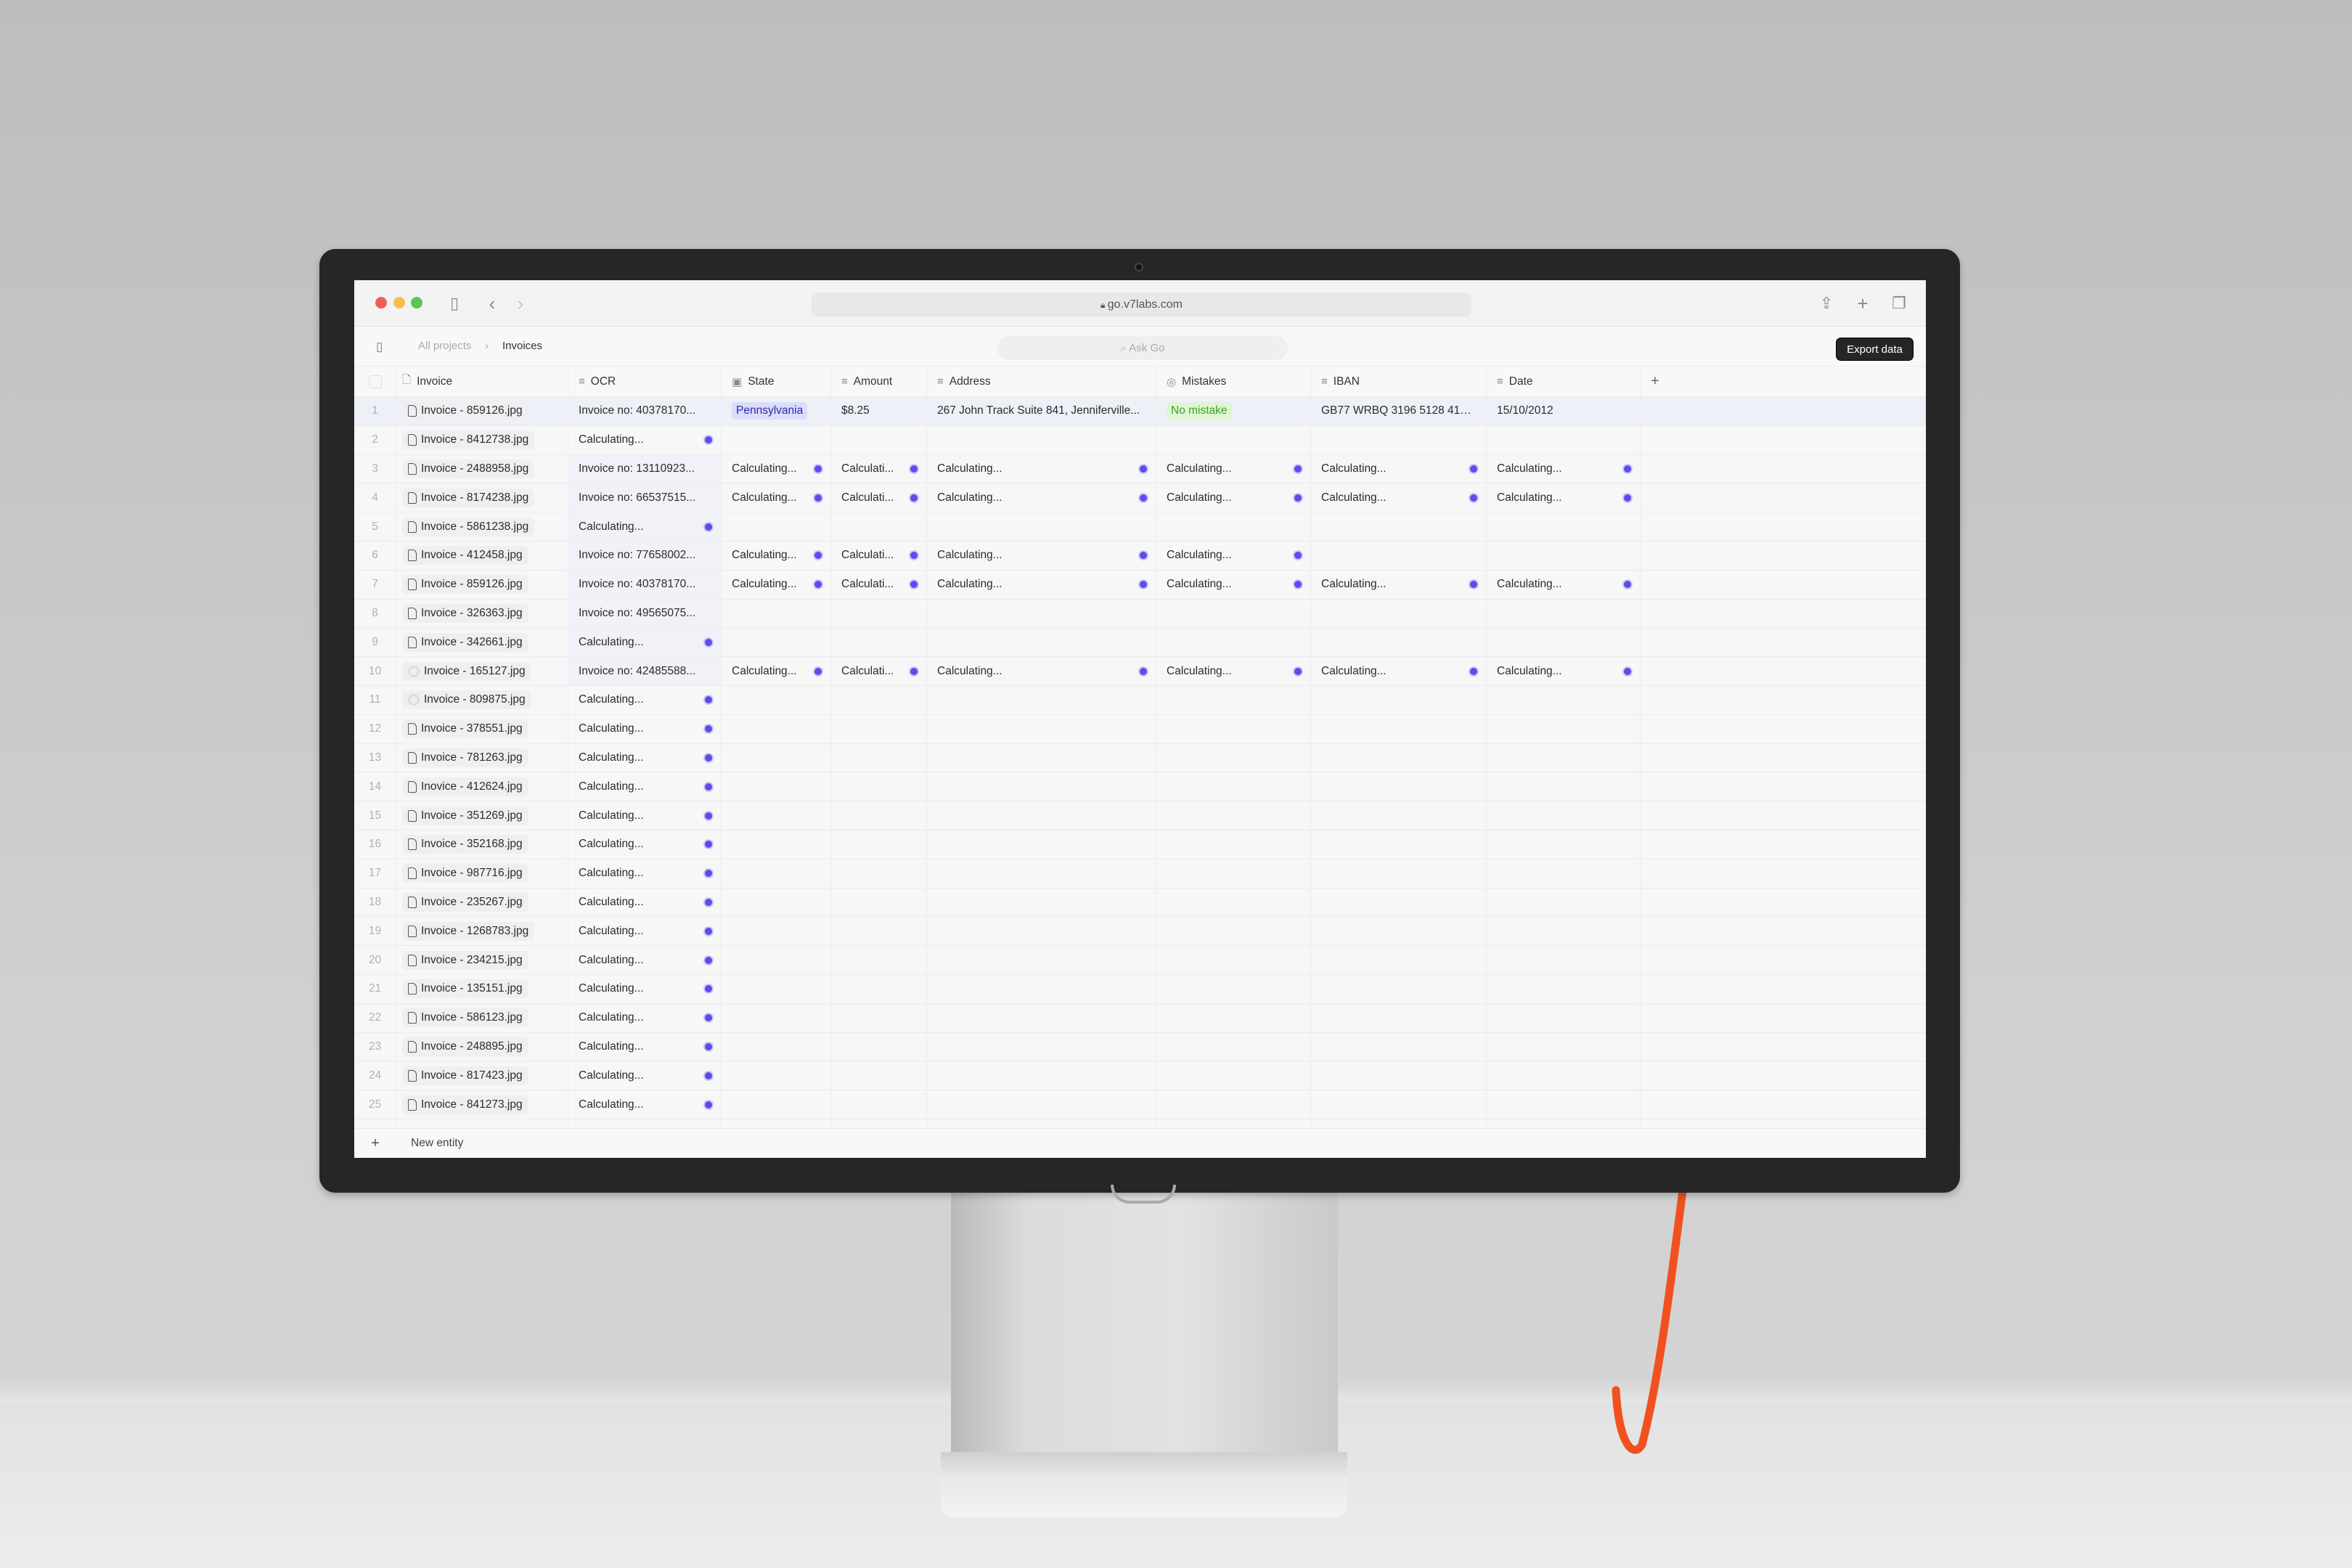 Image resolution: width=2352 pixels, height=1568 pixels. What do you see at coordinates (1233, 411) in the screenshot?
I see `cell-mistakes: No mistake` at bounding box center [1233, 411].